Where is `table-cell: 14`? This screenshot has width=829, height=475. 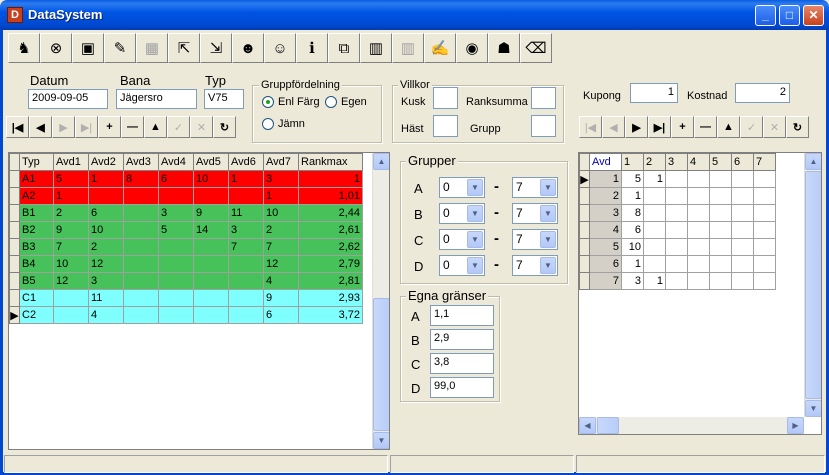 table-cell: 14 is located at coordinates (211, 230).